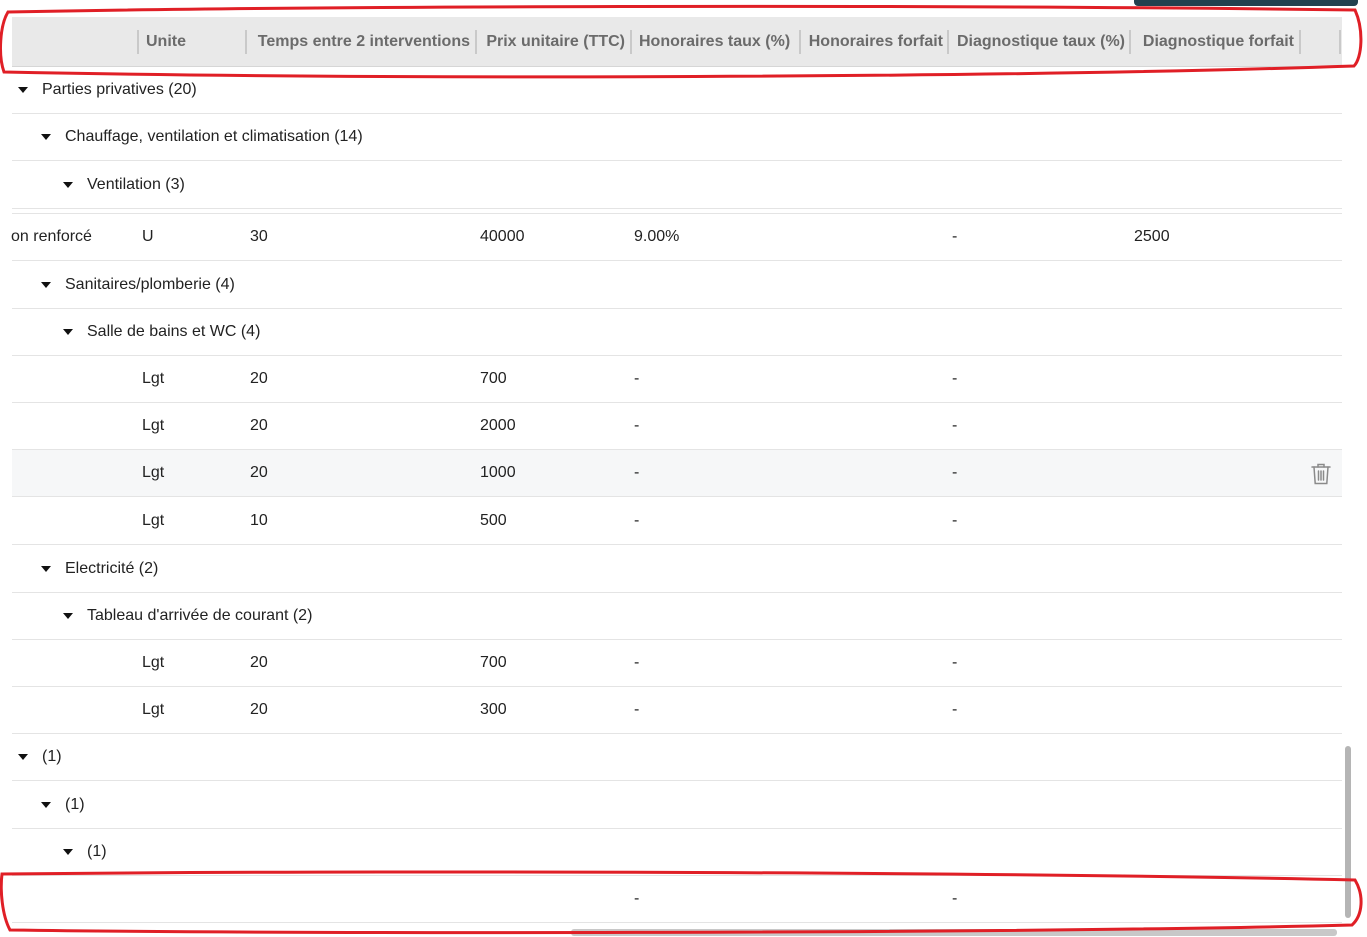 The height and width of the screenshot is (937, 1367). I want to click on group-row: Sanitaires/plomberie (4), so click(677, 285).